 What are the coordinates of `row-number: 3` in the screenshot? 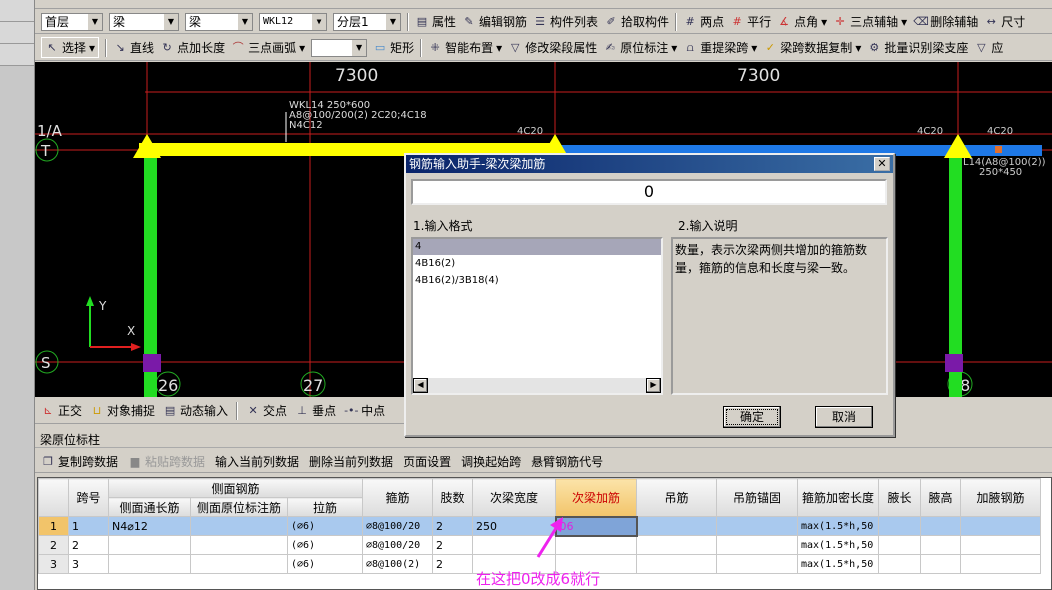 It's located at (53, 564).